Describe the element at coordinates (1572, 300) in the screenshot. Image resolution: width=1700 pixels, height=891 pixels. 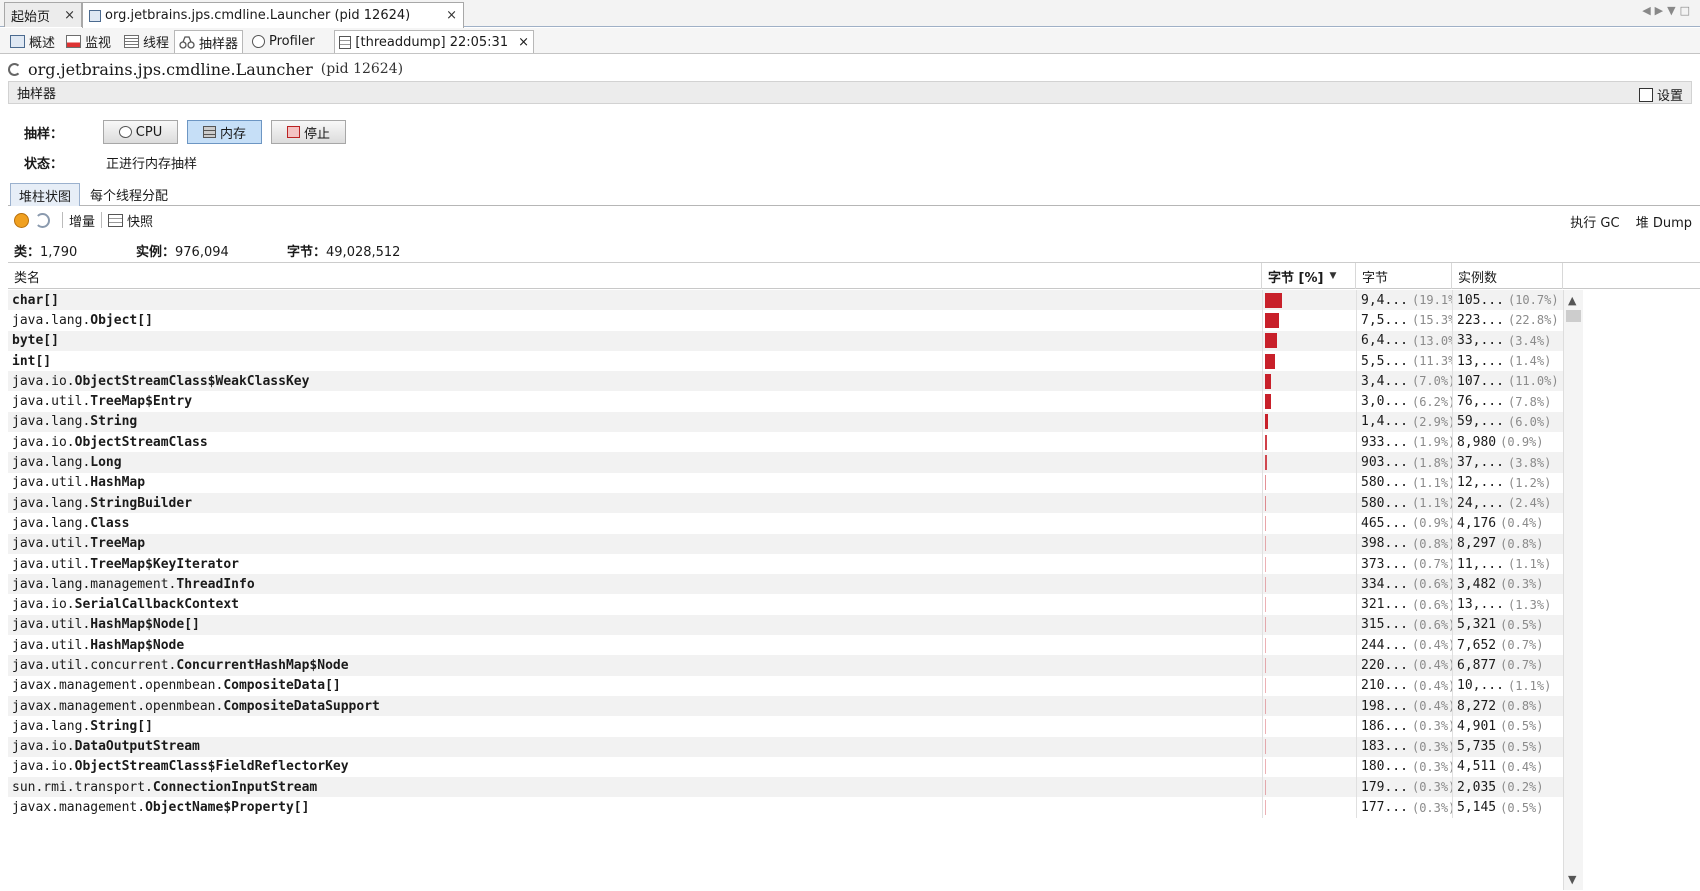
I see `scroll-up-icon: ▲` at that location.